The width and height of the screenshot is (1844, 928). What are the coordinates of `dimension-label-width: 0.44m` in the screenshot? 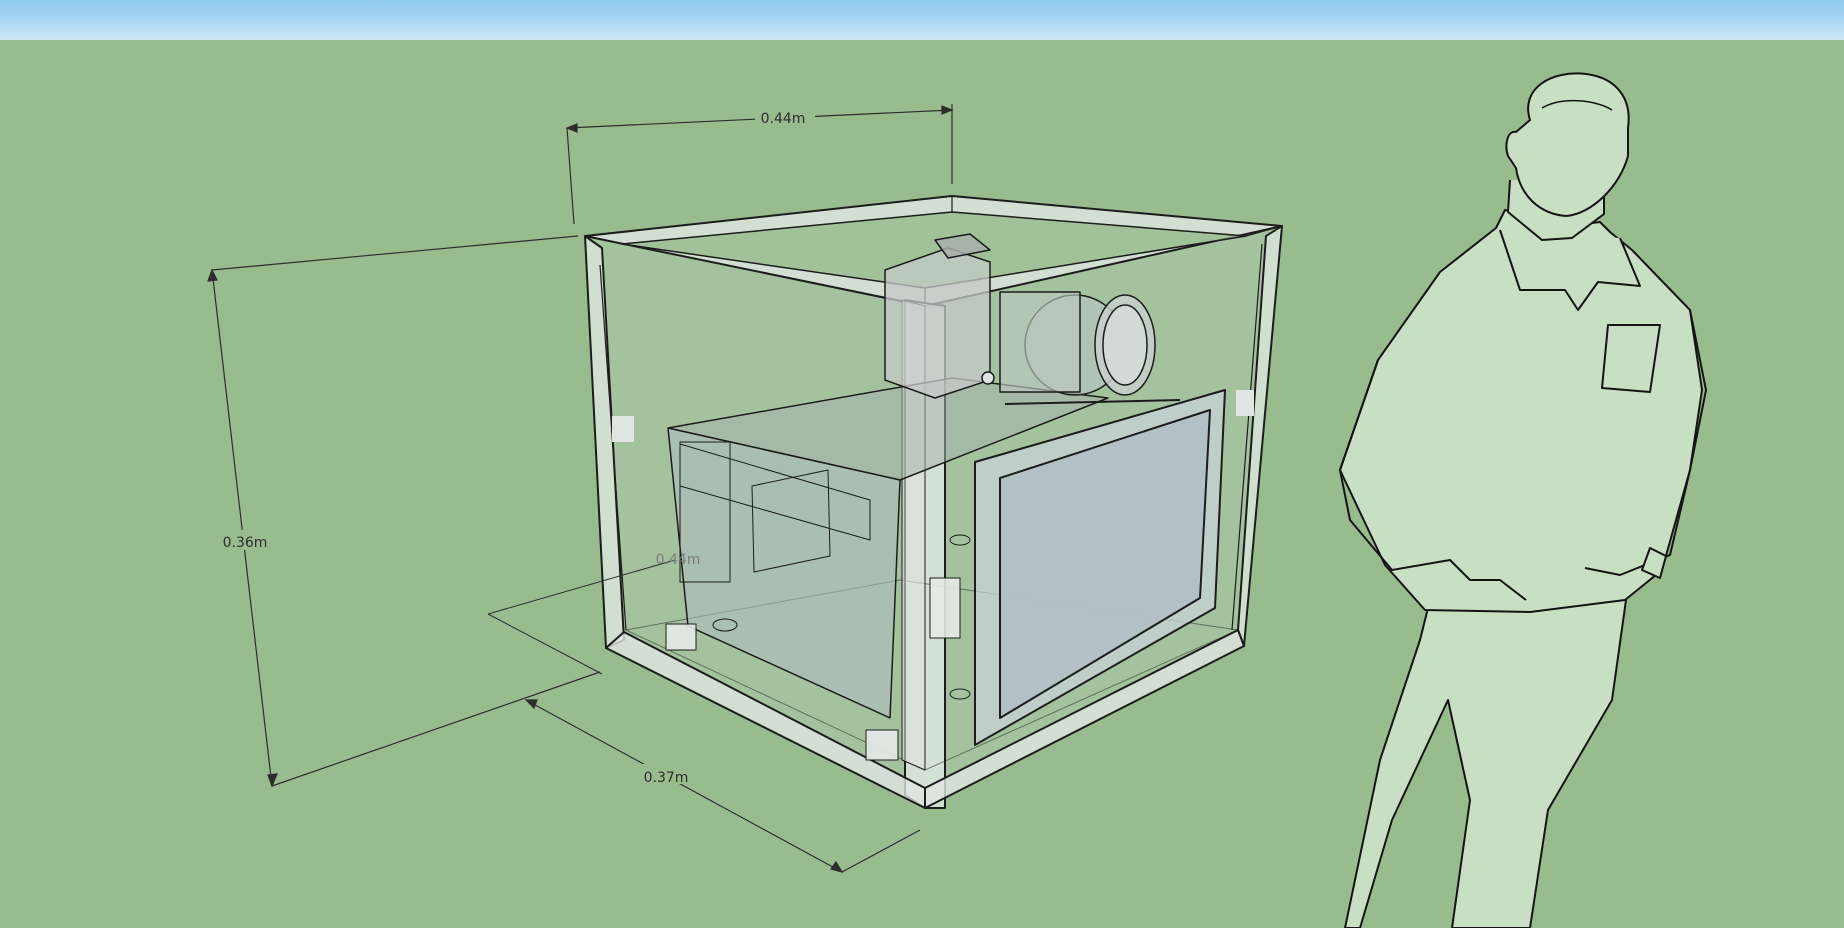 It's located at (783, 119).